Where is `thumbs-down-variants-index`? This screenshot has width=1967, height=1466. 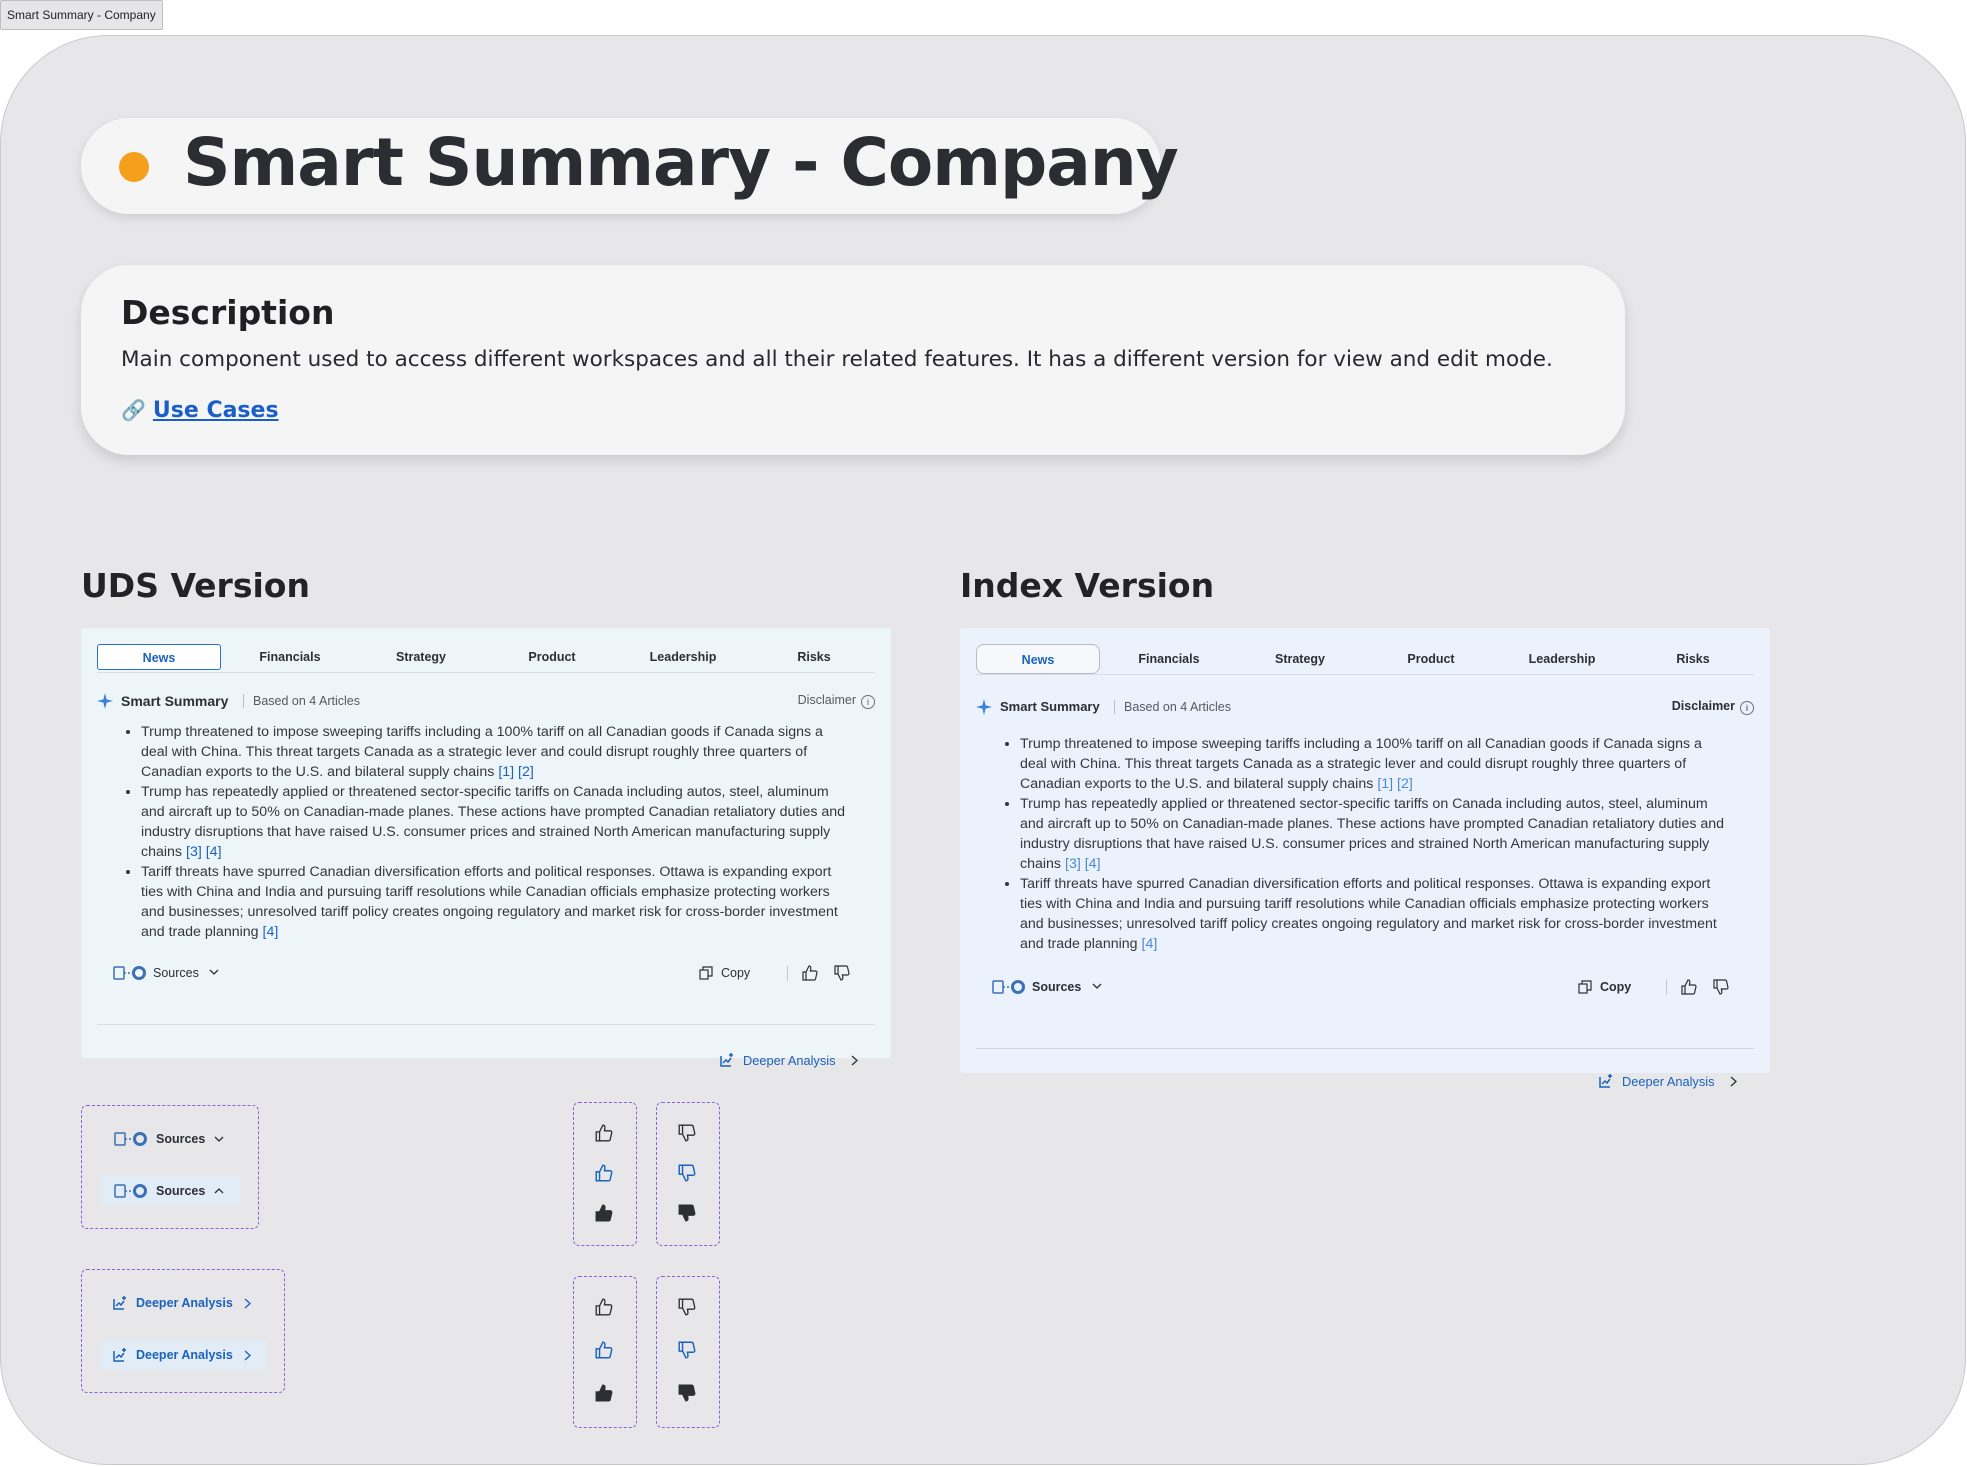 thumbs-down-variants-index is located at coordinates (688, 1352).